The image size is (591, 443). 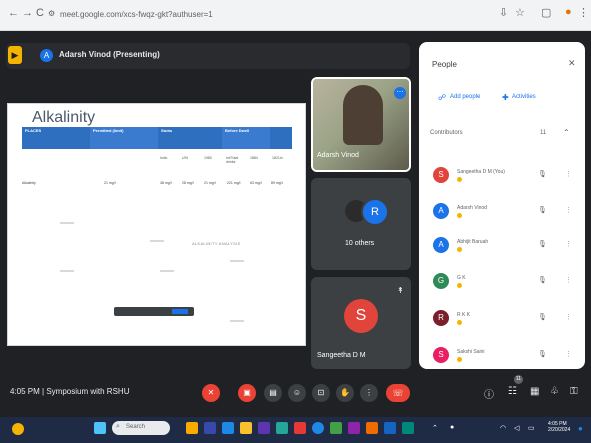 I want to click on edge-icon, so click(x=228, y=428).